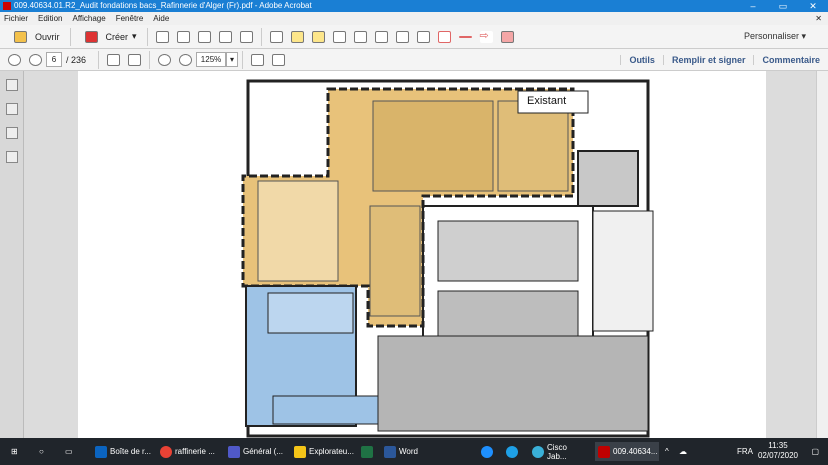 The image size is (828, 465). I want to click on menu-file: Fichier, so click(16, 18).